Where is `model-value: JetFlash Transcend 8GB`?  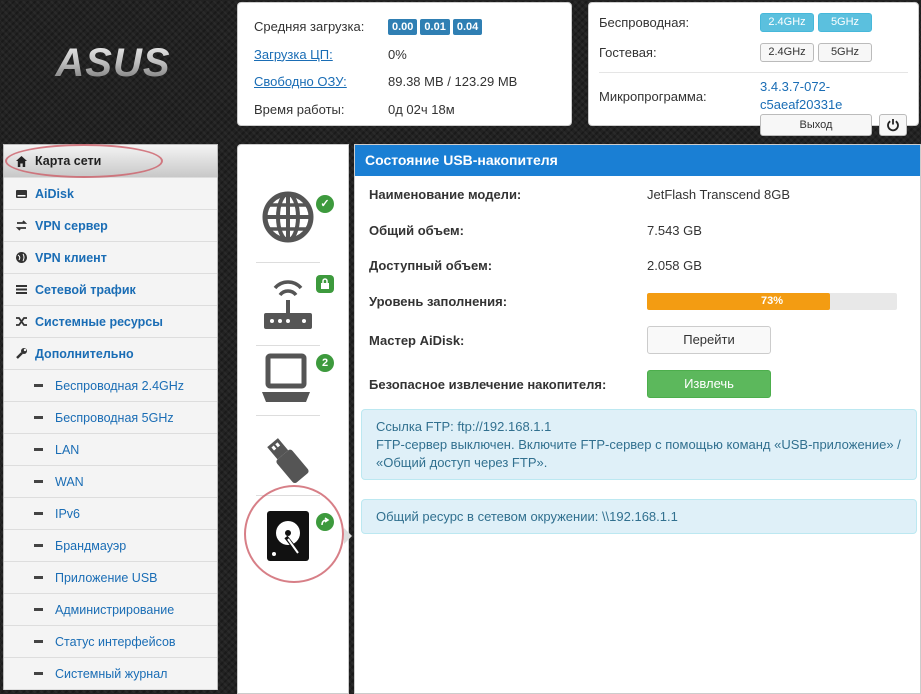
model-value: JetFlash Transcend 8GB is located at coordinates (719, 195).